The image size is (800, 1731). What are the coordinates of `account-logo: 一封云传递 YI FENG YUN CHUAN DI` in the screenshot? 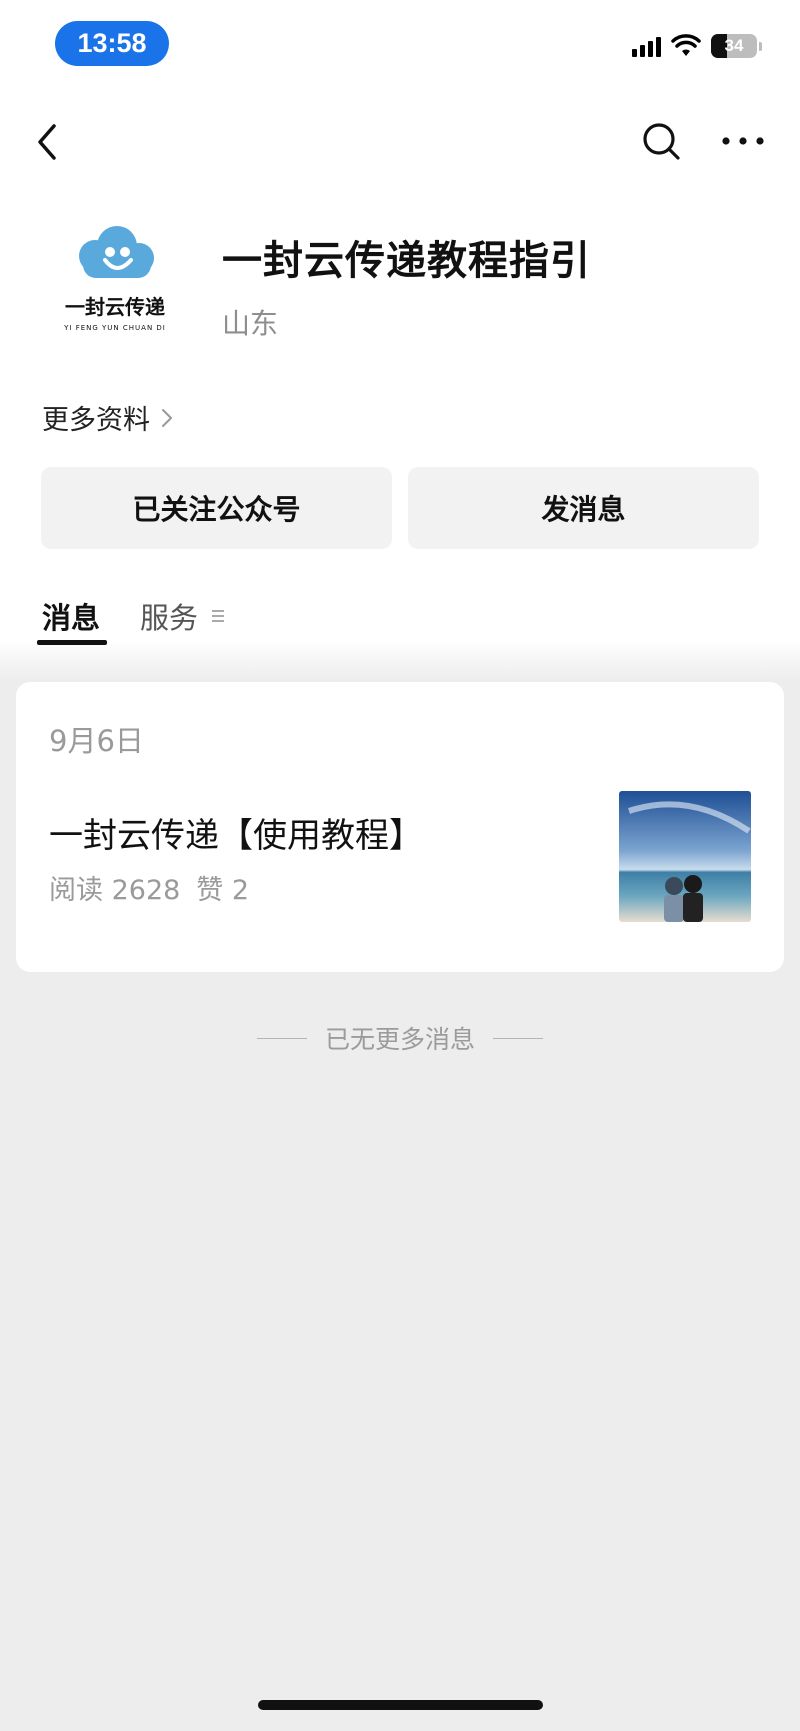 It's located at (114, 279).